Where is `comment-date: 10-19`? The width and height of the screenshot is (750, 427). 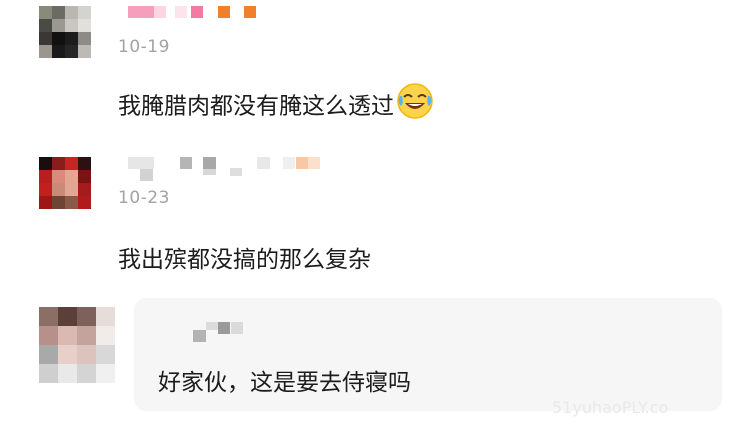
comment-date: 10-19 is located at coordinates (144, 47).